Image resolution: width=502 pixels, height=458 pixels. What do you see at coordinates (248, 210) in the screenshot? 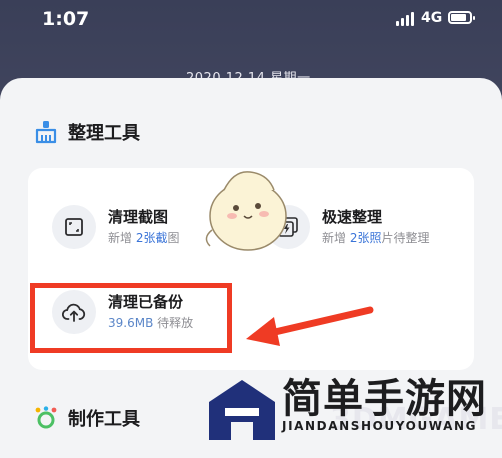
I see `mascot-sticker` at bounding box center [248, 210].